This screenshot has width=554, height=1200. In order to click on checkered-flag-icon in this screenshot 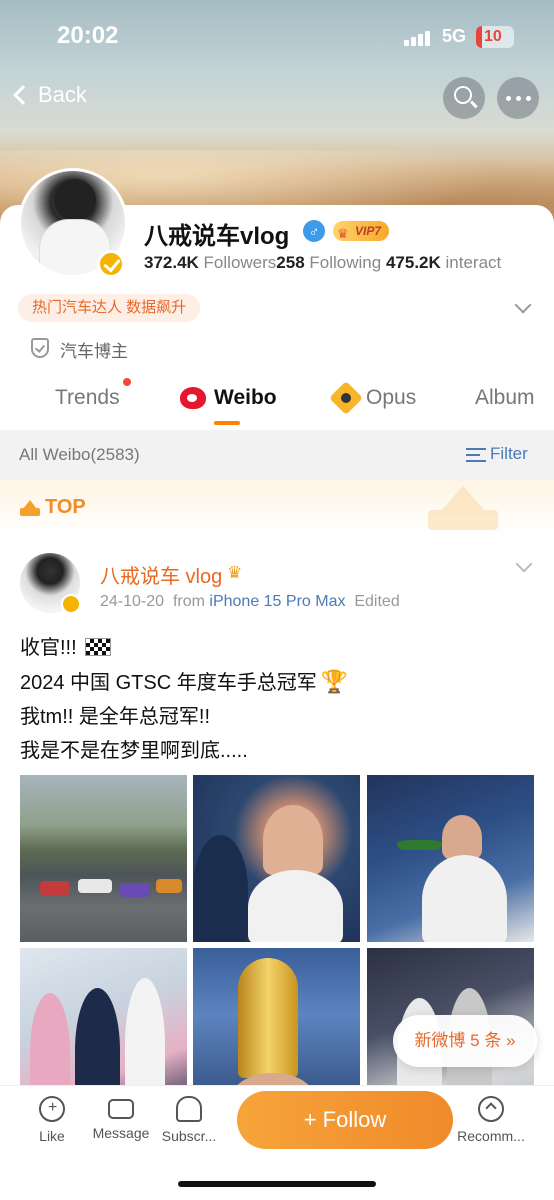, I will do `click(97, 647)`.